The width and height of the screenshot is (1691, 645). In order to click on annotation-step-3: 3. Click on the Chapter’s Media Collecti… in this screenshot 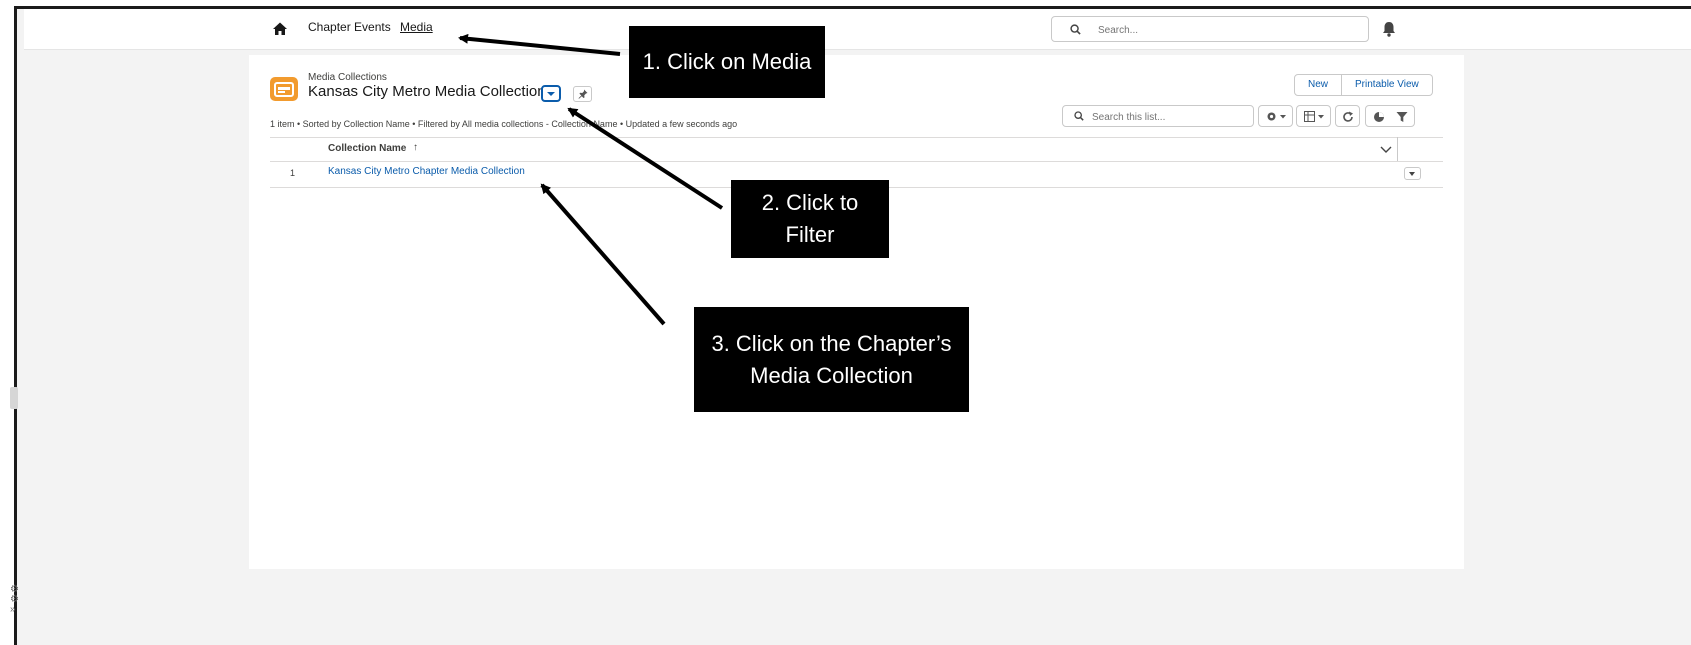, I will do `click(831, 359)`.